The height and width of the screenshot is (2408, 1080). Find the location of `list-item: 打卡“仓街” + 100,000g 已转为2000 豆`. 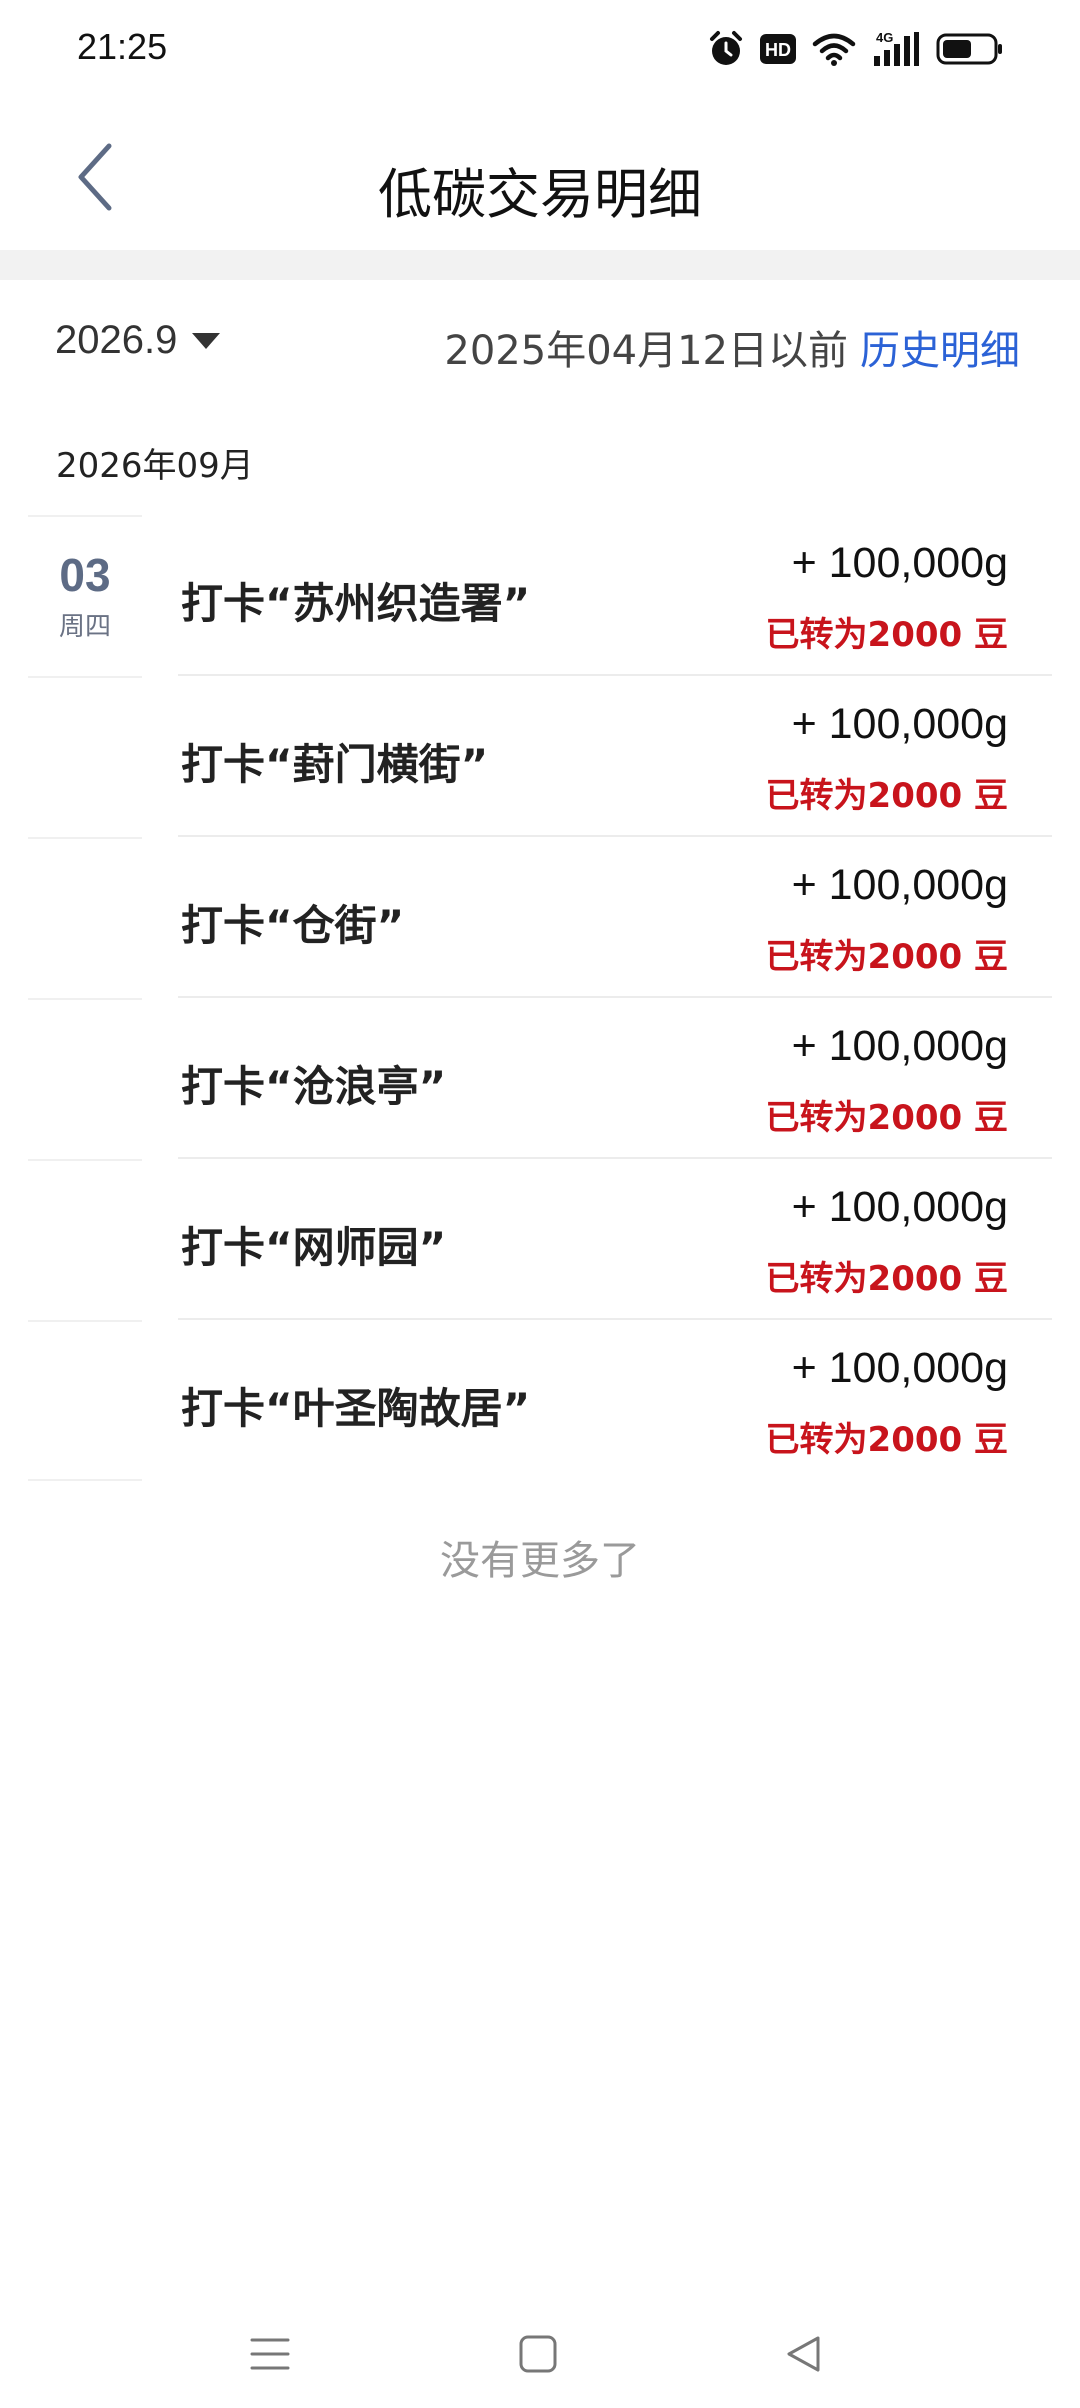

list-item: 打卡“仓街” + 100,000g 已转为2000 豆 is located at coordinates (540, 917).